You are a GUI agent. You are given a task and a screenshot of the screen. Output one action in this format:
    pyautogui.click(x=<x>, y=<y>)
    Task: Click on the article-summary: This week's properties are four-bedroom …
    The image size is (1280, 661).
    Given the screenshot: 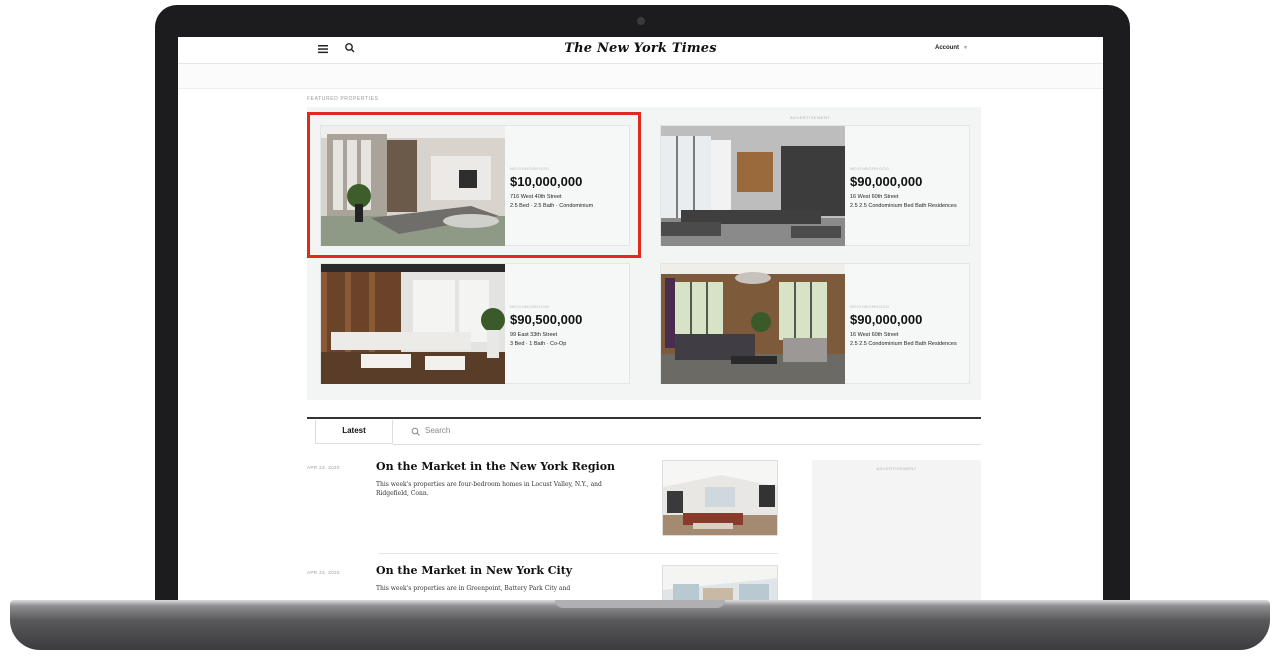 What is the action you would take?
    pyautogui.click(x=489, y=489)
    